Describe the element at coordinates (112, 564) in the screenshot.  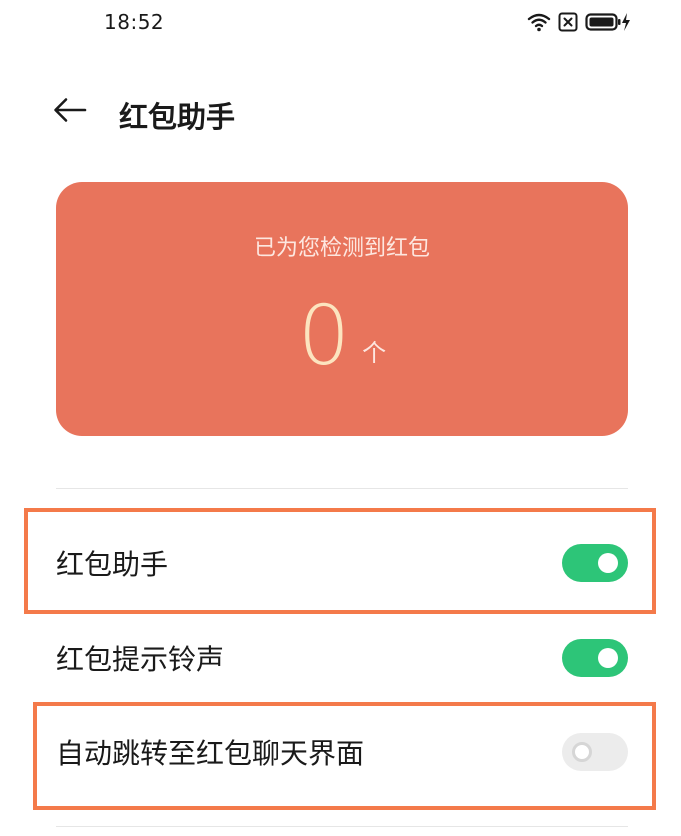
I see `setting-label: 红包助手` at that location.